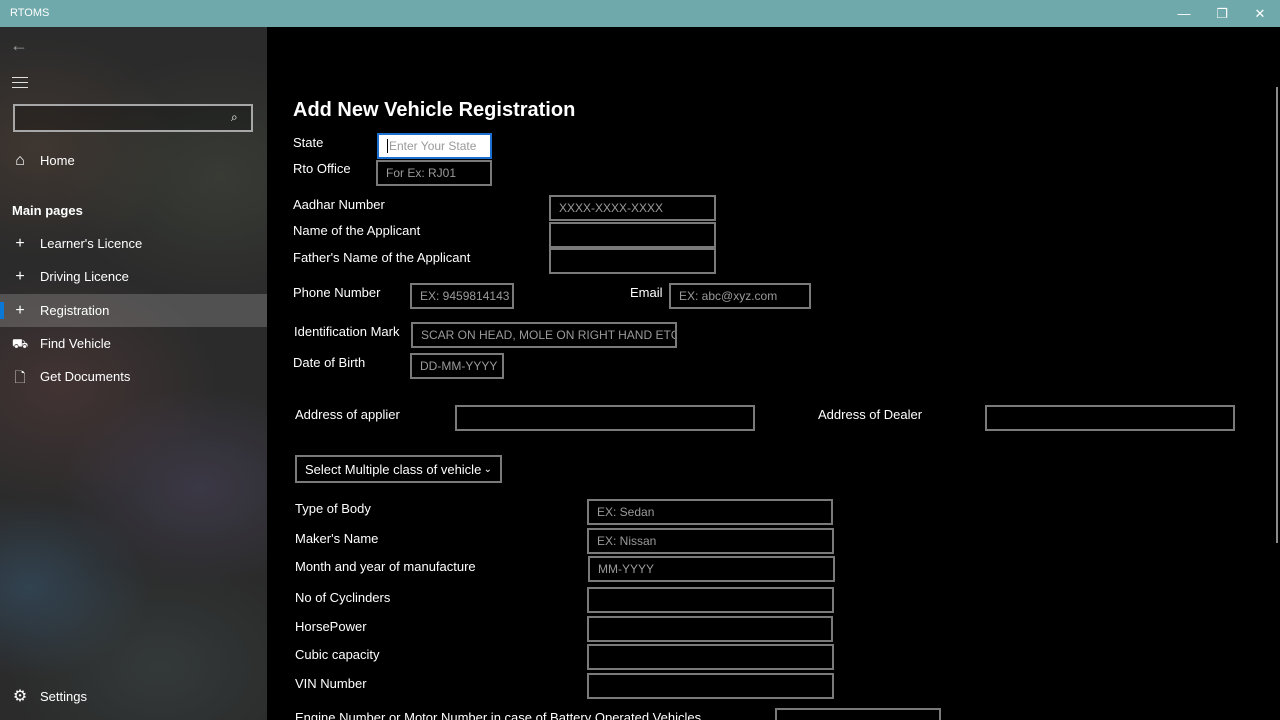  Describe the element at coordinates (85, 376) in the screenshot. I see `nav-item-label: Get Documents` at that location.